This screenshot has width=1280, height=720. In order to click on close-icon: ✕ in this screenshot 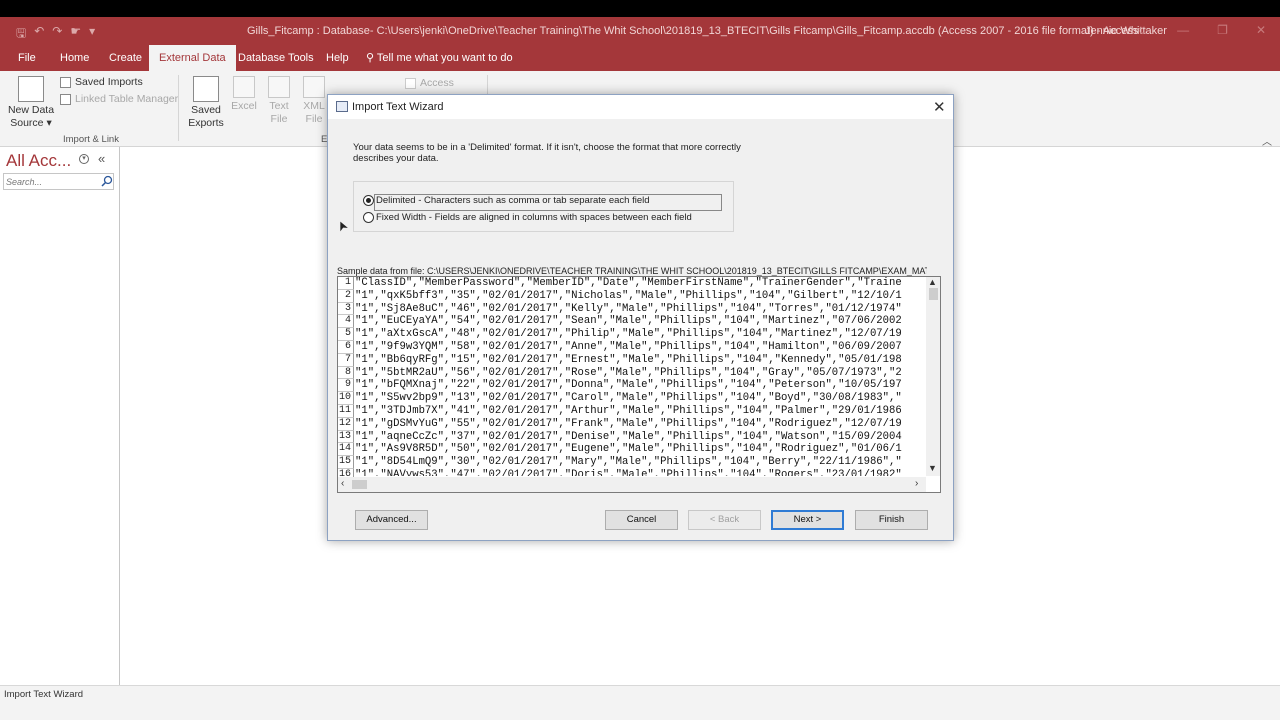, I will do `click(939, 107)`.